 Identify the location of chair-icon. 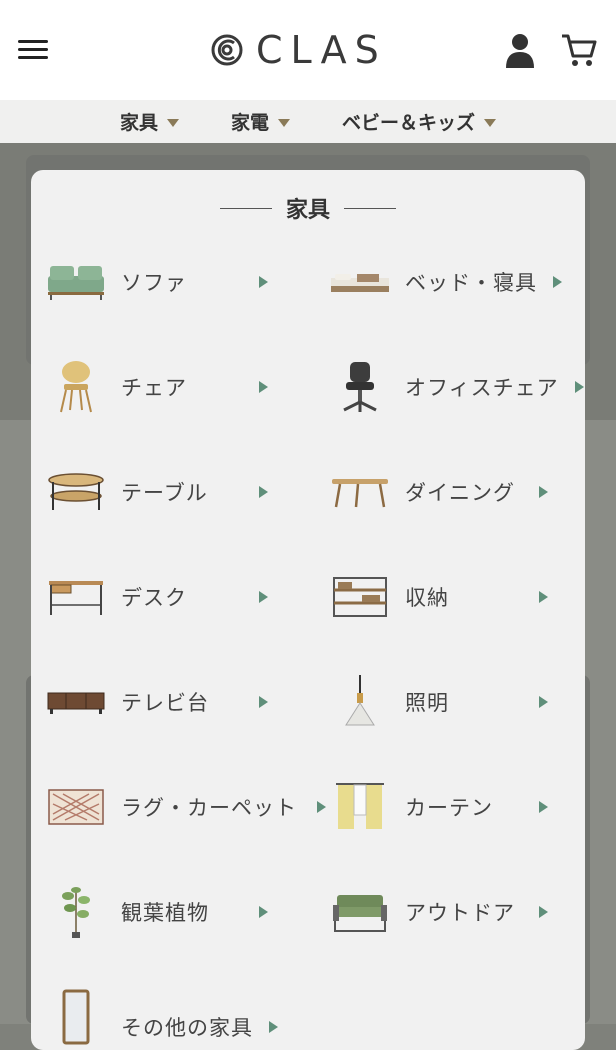
(76, 387).